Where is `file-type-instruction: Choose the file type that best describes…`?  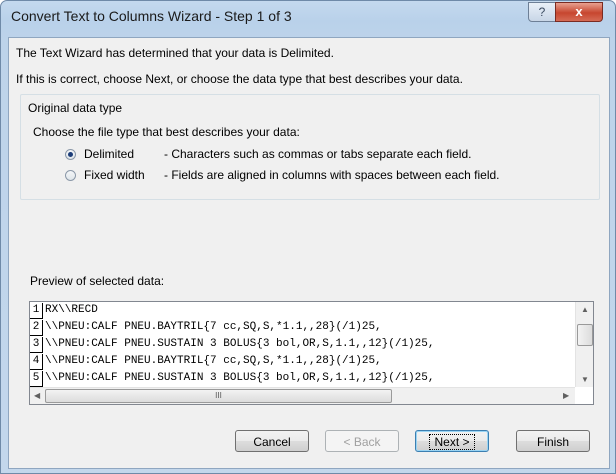
file-type-instruction: Choose the file type that best describes… is located at coordinates (166, 132).